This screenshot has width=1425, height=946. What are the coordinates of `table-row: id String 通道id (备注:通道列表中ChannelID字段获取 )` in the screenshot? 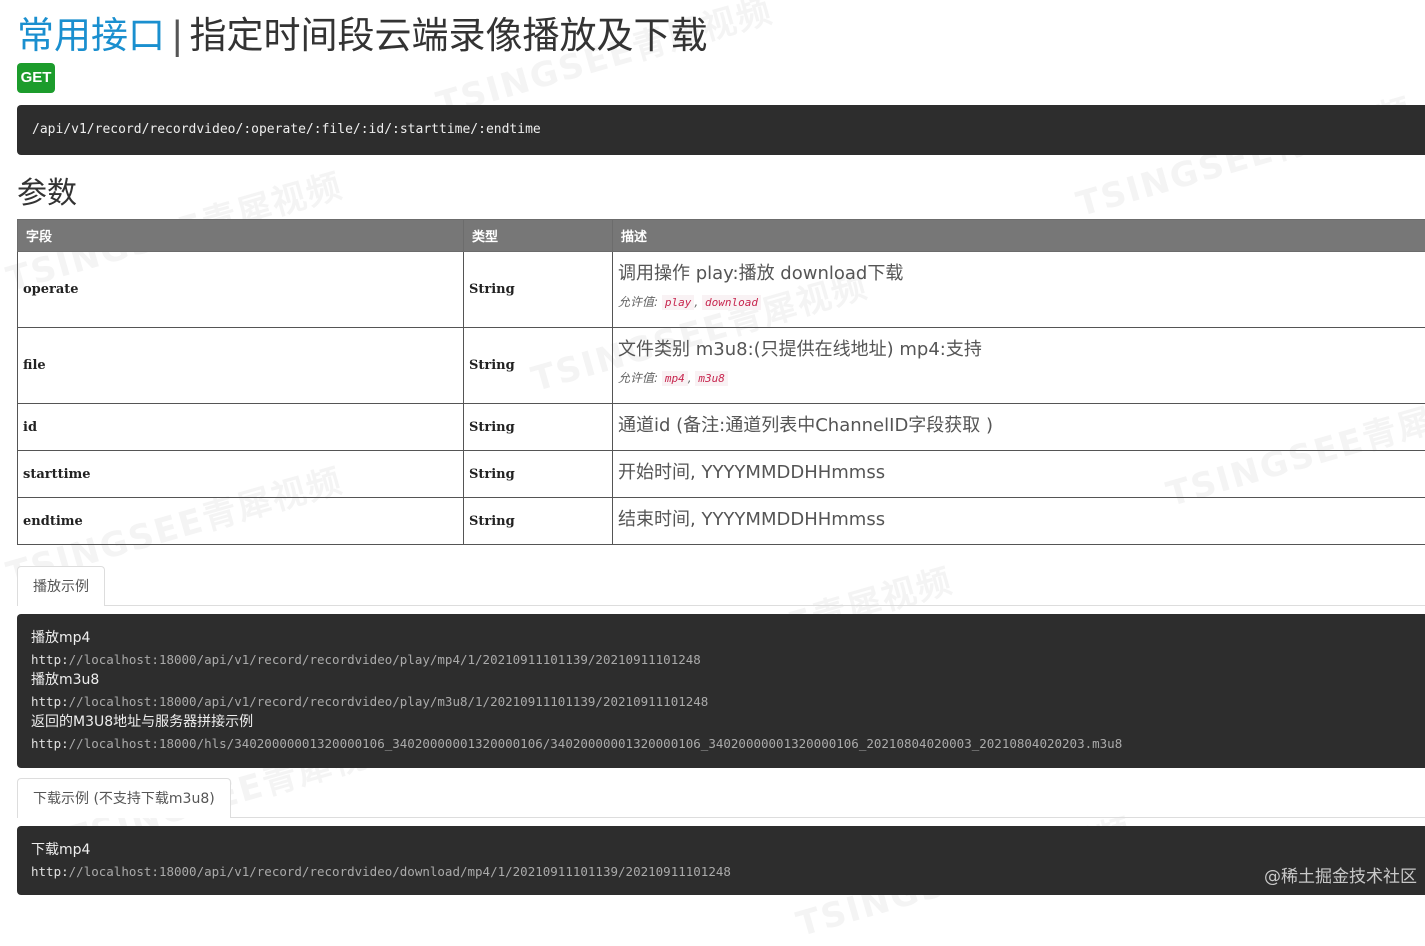 It's located at (721, 427).